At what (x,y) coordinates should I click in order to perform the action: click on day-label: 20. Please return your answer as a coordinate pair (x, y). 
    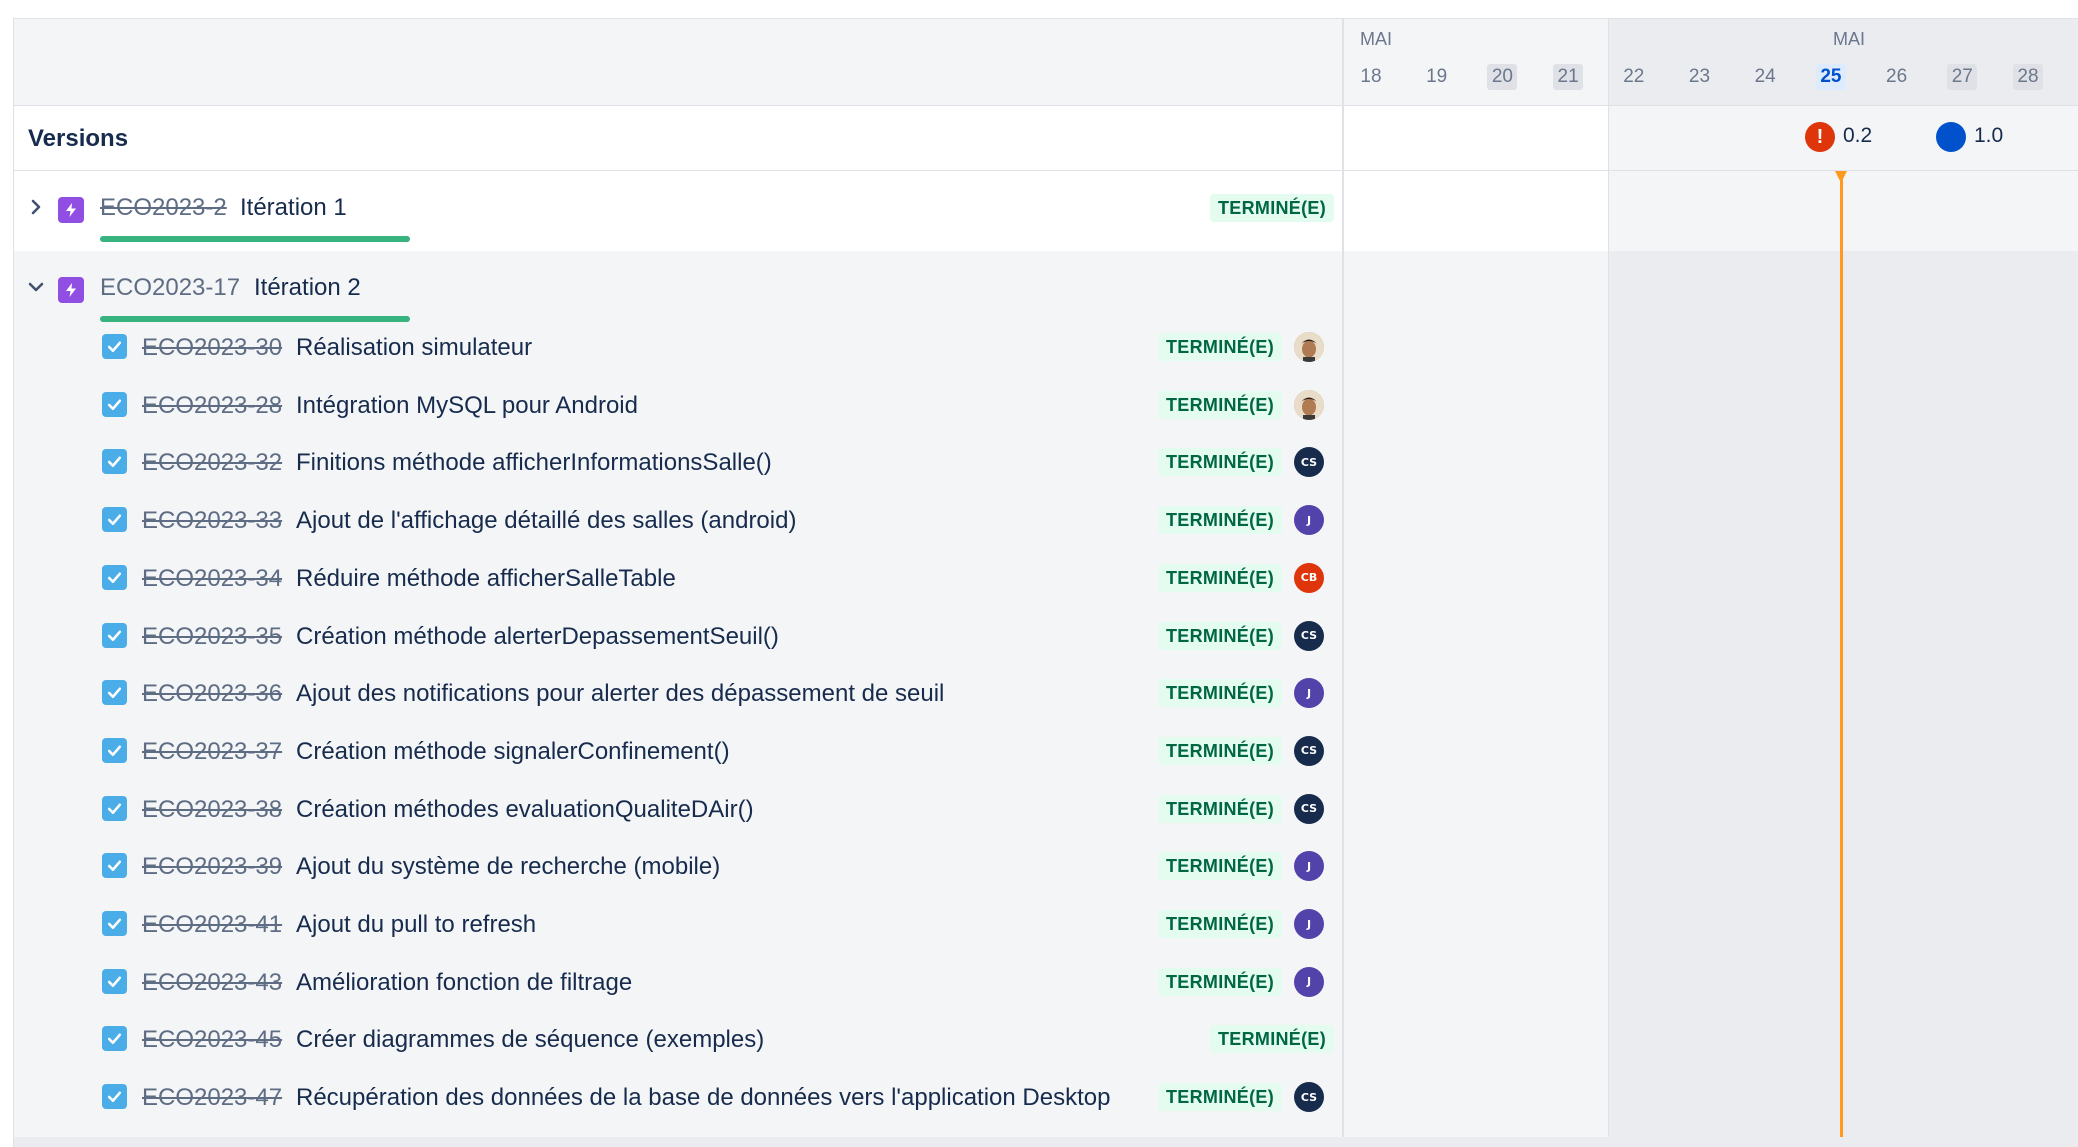
    Looking at the image, I should click on (1502, 77).